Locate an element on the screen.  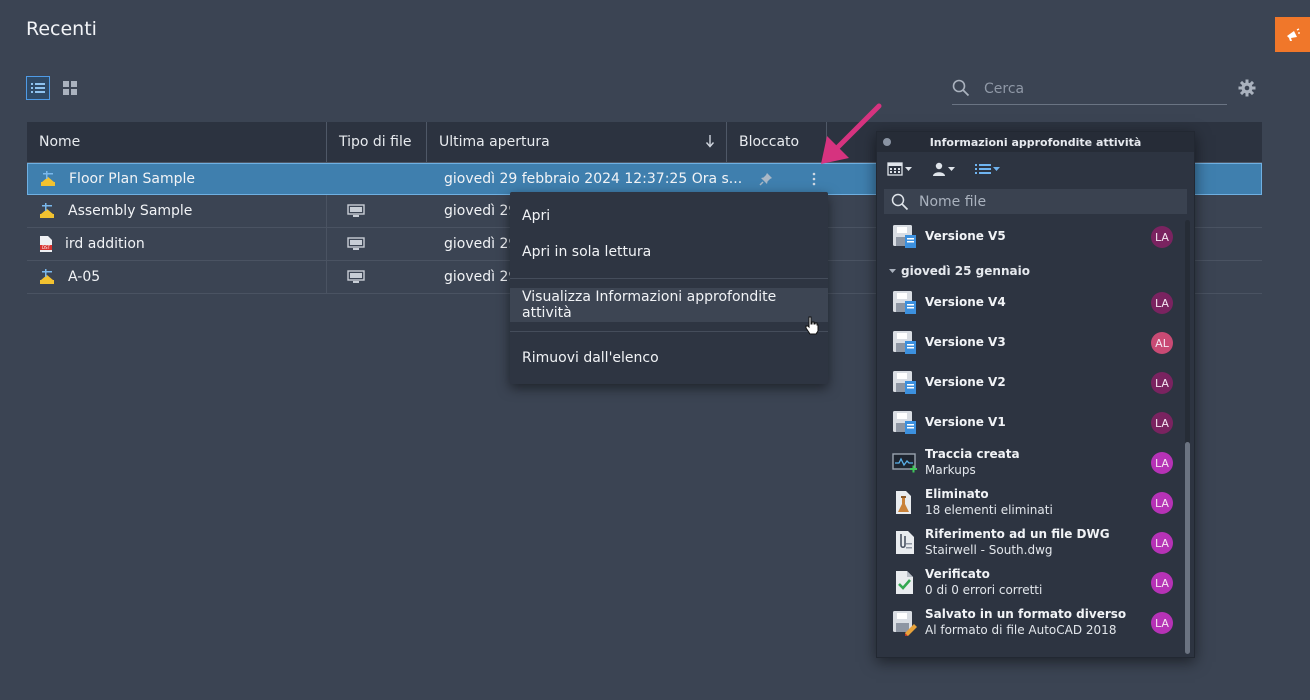
item-title: Salvato in un formato diverso is located at coordinates (1026, 614).